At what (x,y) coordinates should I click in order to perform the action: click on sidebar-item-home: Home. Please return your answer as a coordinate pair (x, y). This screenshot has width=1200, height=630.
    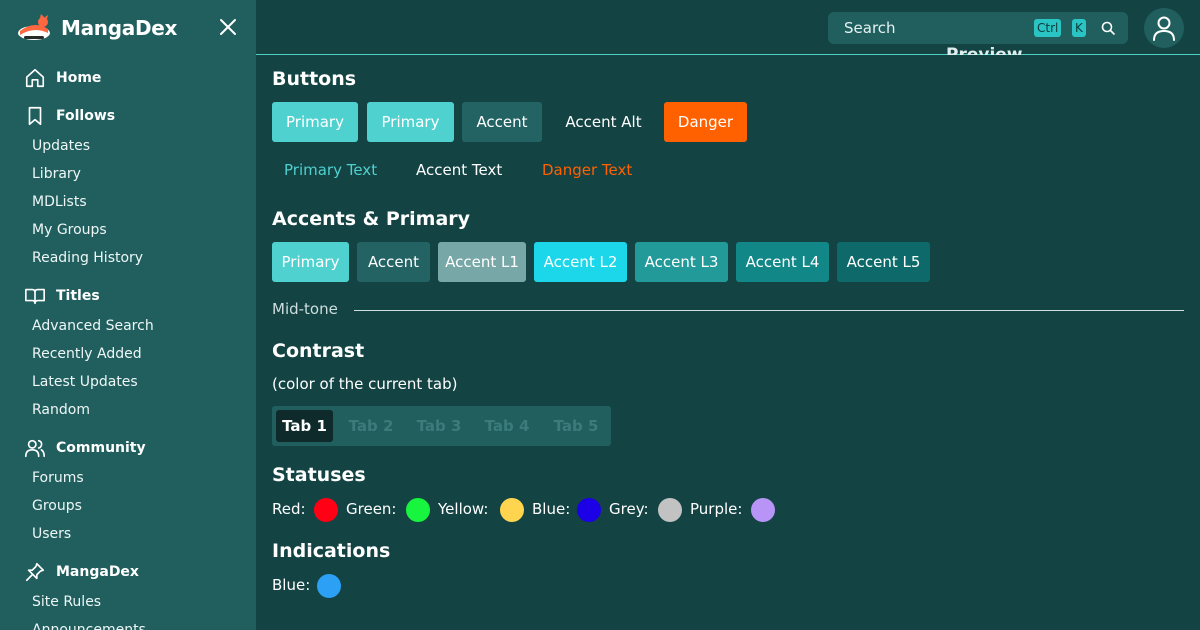
    Looking at the image, I should click on (62, 78).